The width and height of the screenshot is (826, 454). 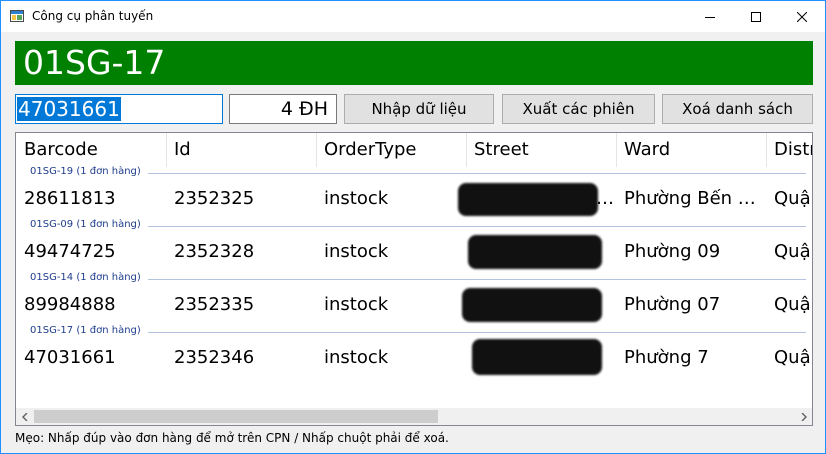 What do you see at coordinates (370, 149) in the screenshot?
I see `column-header-ordertype: OrderType` at bounding box center [370, 149].